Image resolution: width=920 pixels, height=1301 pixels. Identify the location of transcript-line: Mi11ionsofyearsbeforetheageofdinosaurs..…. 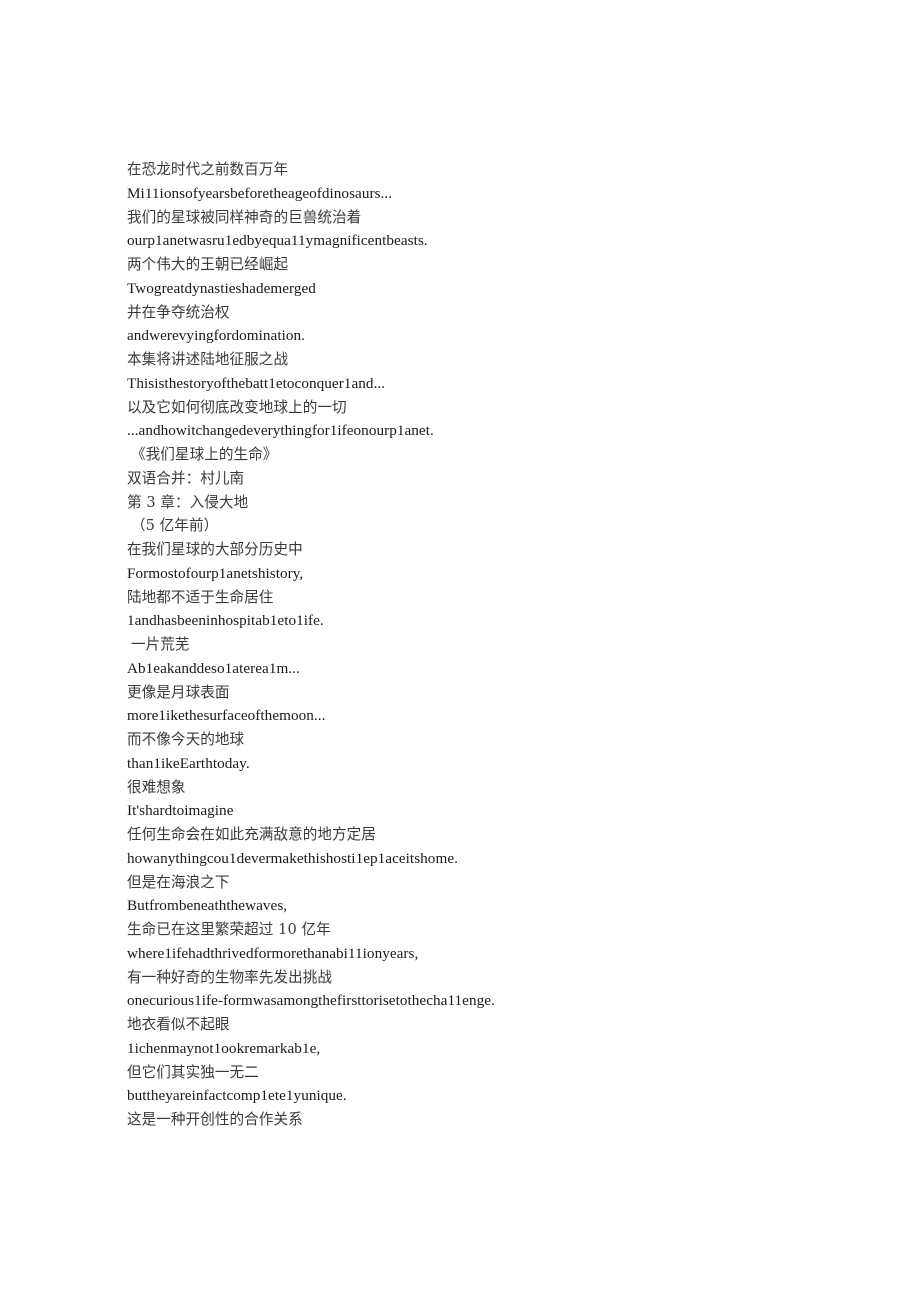
(260, 193).